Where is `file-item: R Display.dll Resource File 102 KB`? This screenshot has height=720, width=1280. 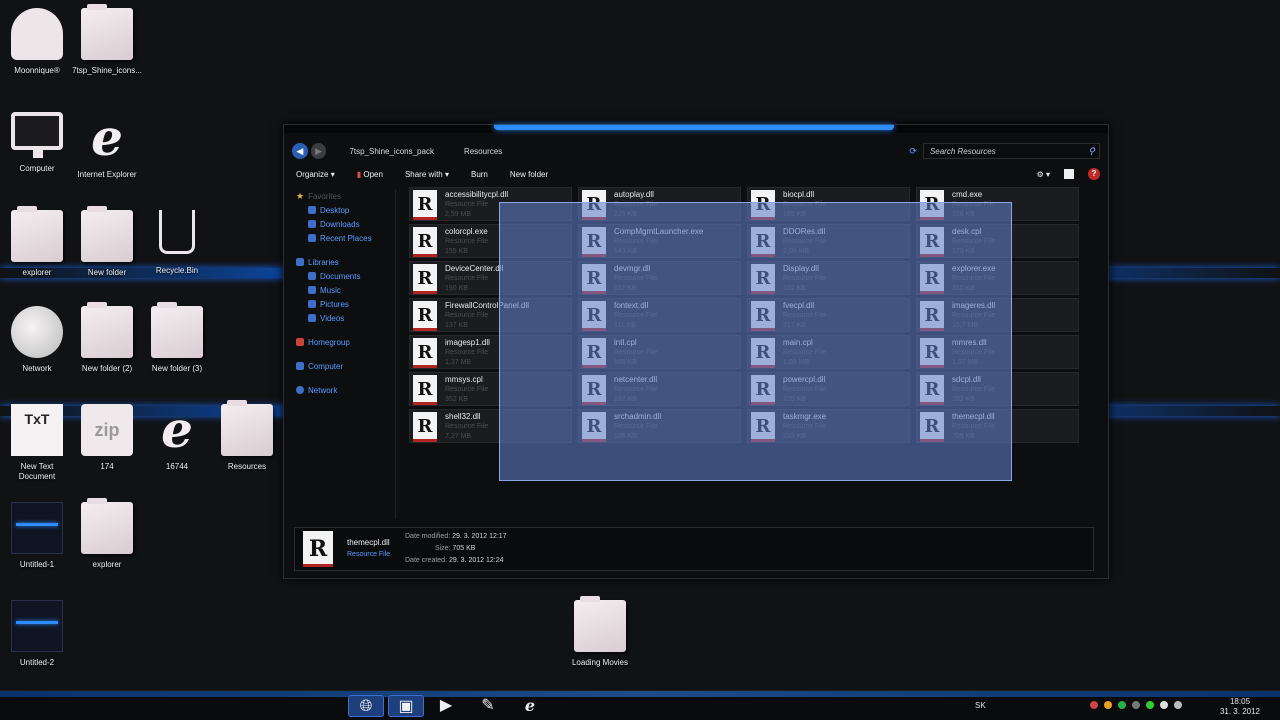
file-item: R Display.dll Resource File 102 KB is located at coordinates (828, 278).